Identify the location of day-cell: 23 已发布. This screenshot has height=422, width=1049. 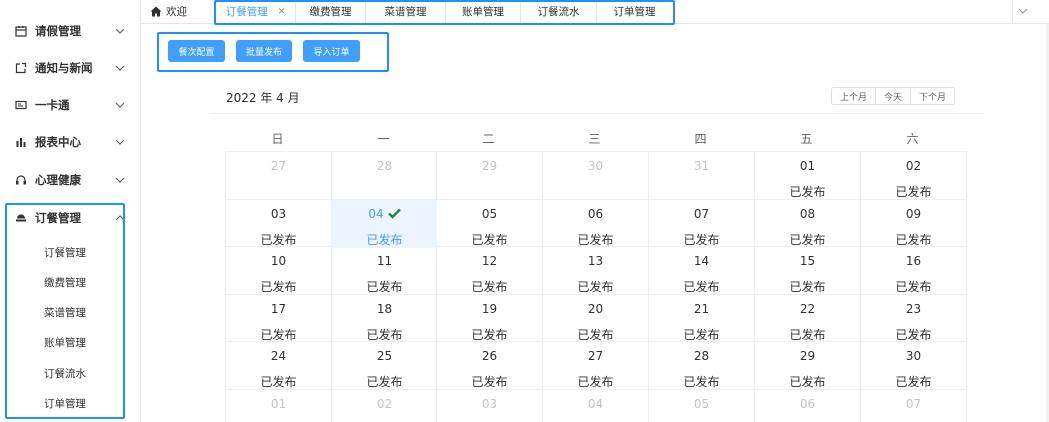
(913, 319).